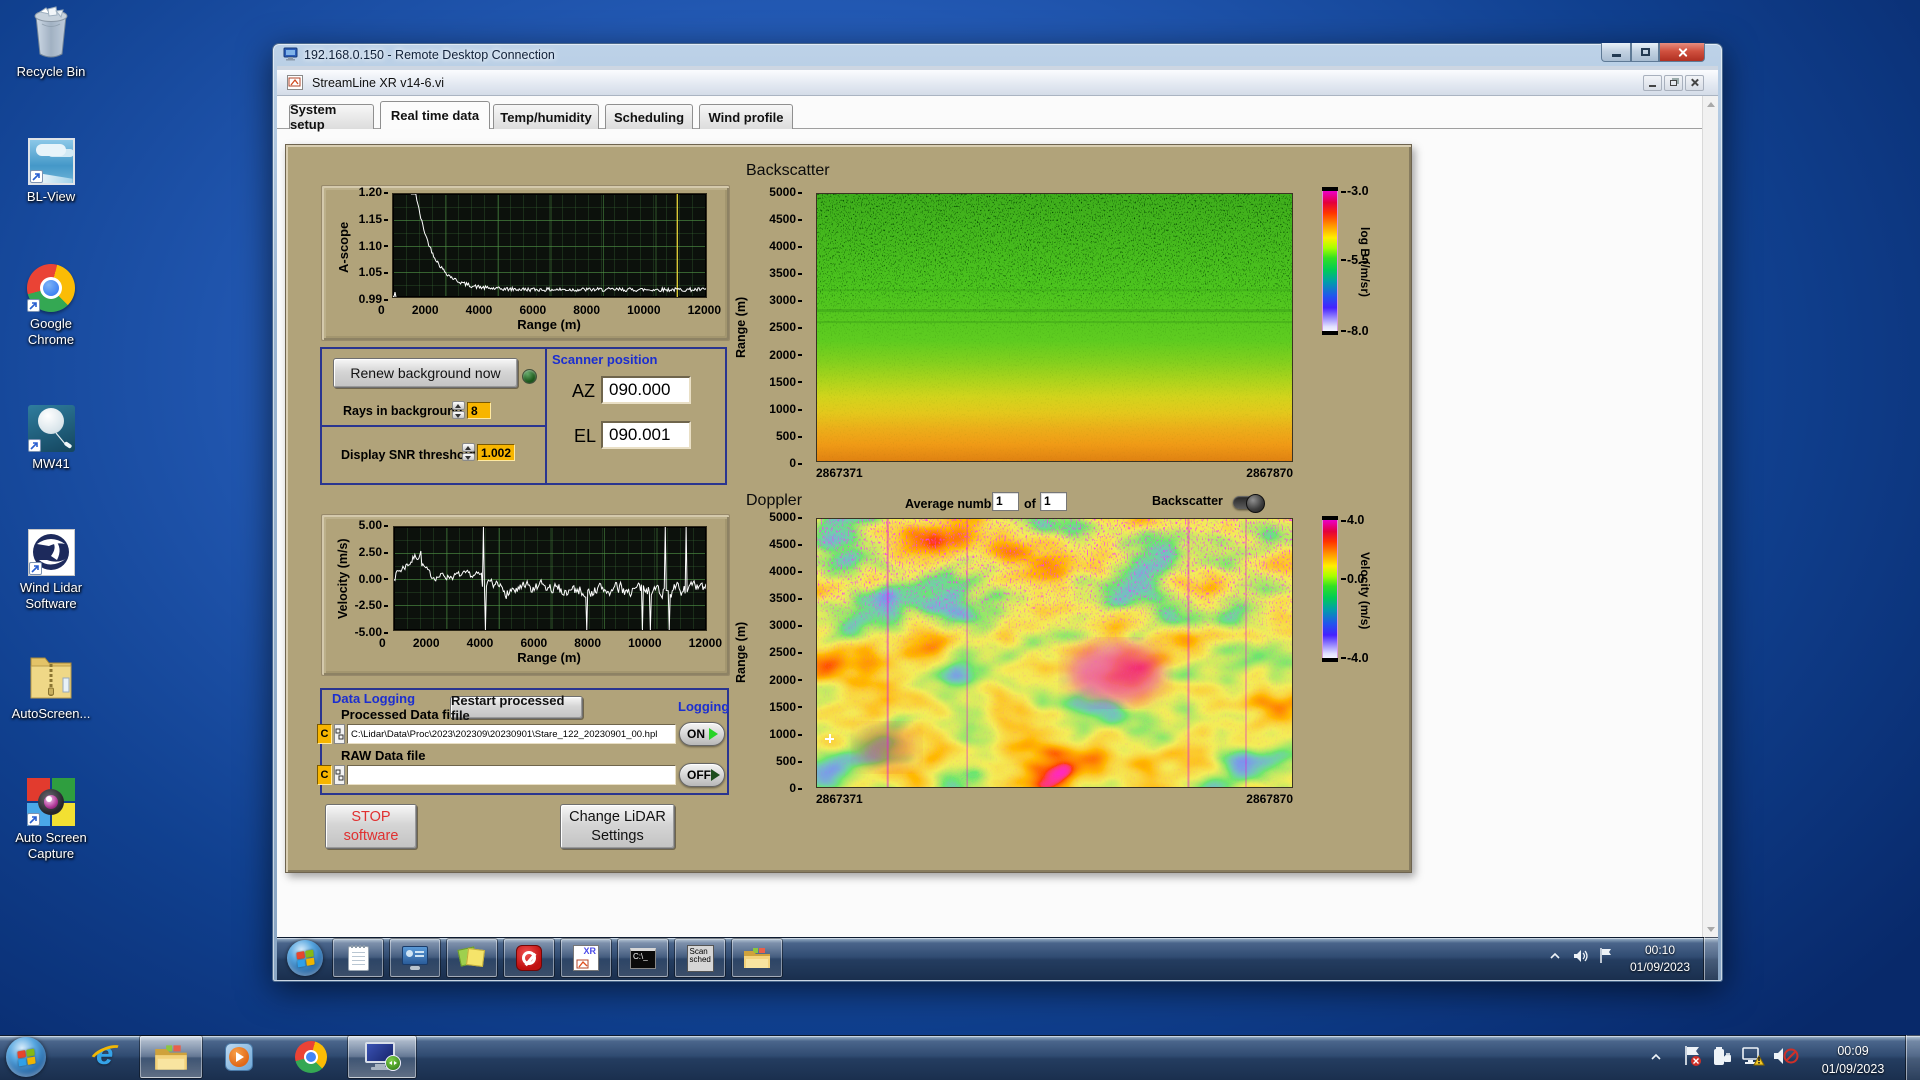  I want to click on vi-minimize-button, so click(1652, 82).